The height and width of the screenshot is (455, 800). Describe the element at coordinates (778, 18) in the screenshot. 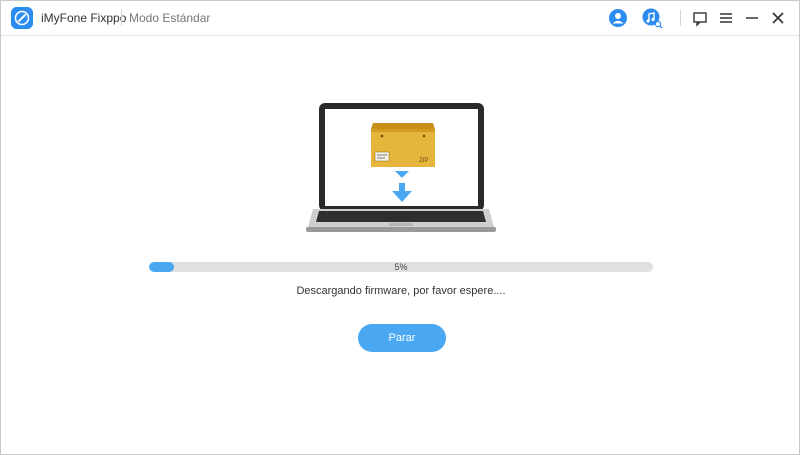

I see `close-icon` at that location.